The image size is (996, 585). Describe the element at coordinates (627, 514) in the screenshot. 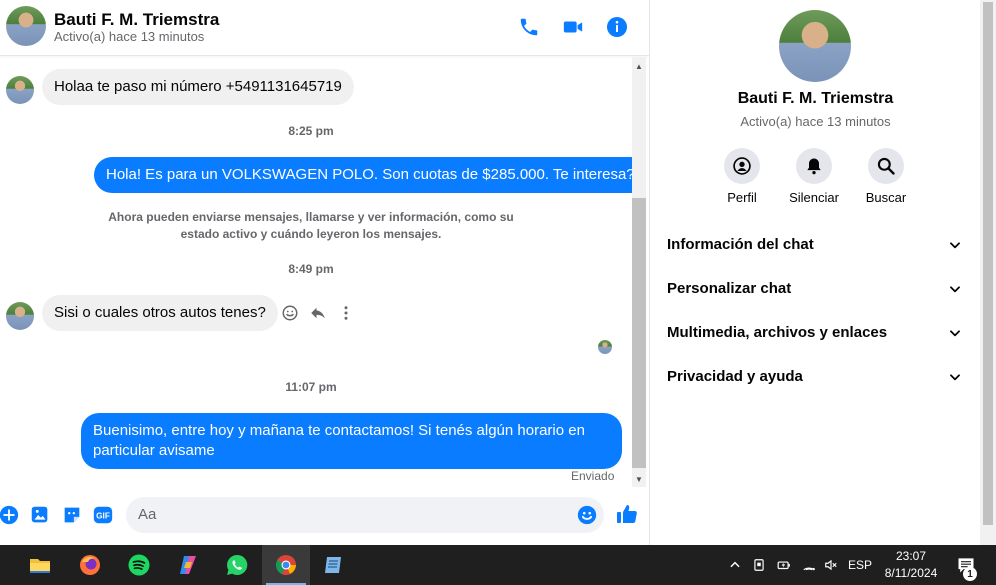

I see `like-button` at that location.